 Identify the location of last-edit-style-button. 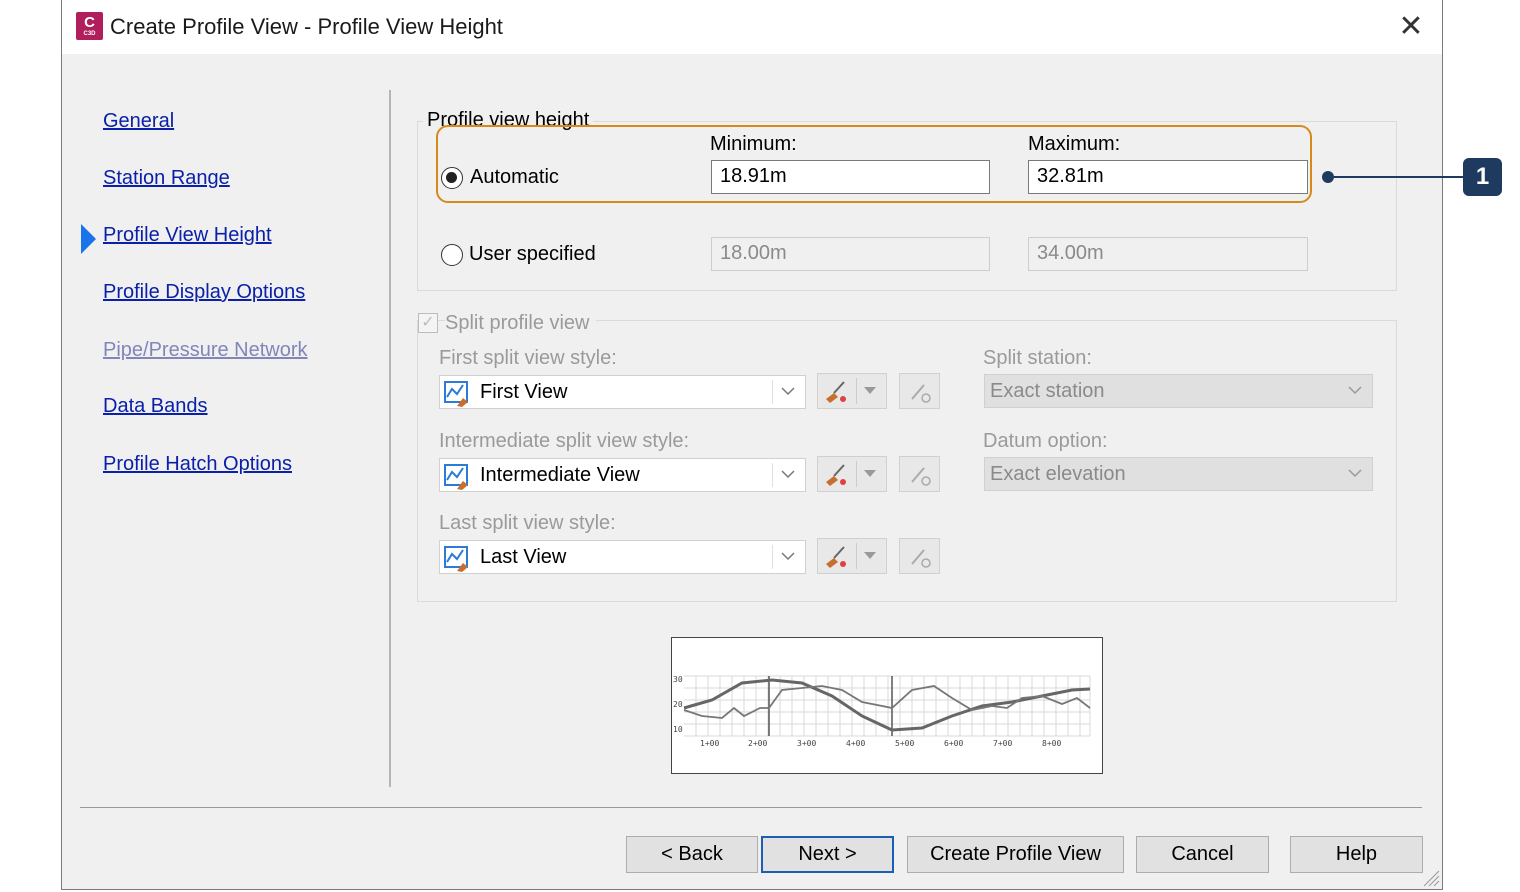
(852, 556).